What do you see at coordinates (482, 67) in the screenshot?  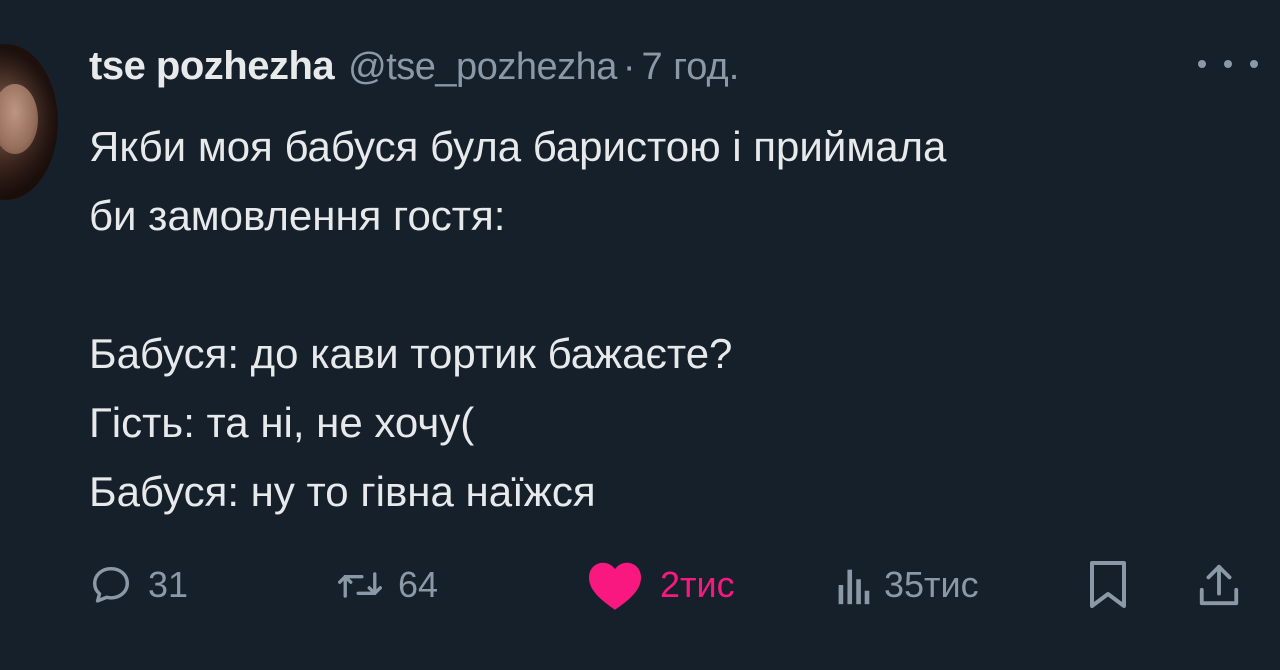 I see `author-handle: @tse_pozhezha` at bounding box center [482, 67].